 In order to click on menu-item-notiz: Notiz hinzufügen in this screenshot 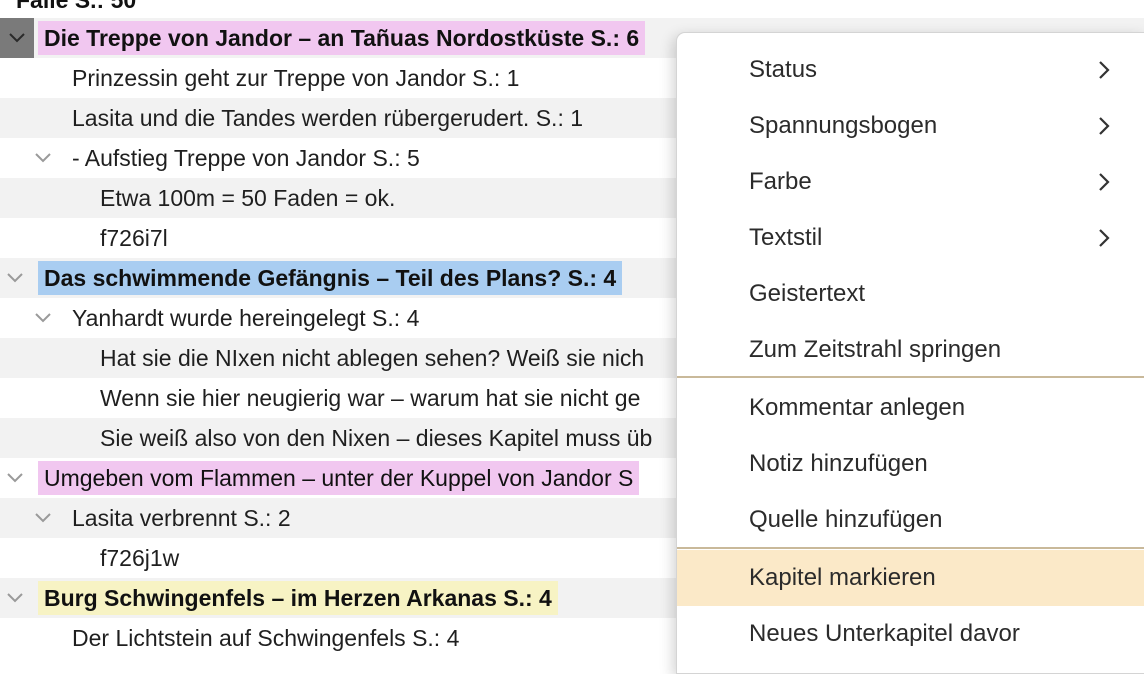, I will do `click(910, 464)`.